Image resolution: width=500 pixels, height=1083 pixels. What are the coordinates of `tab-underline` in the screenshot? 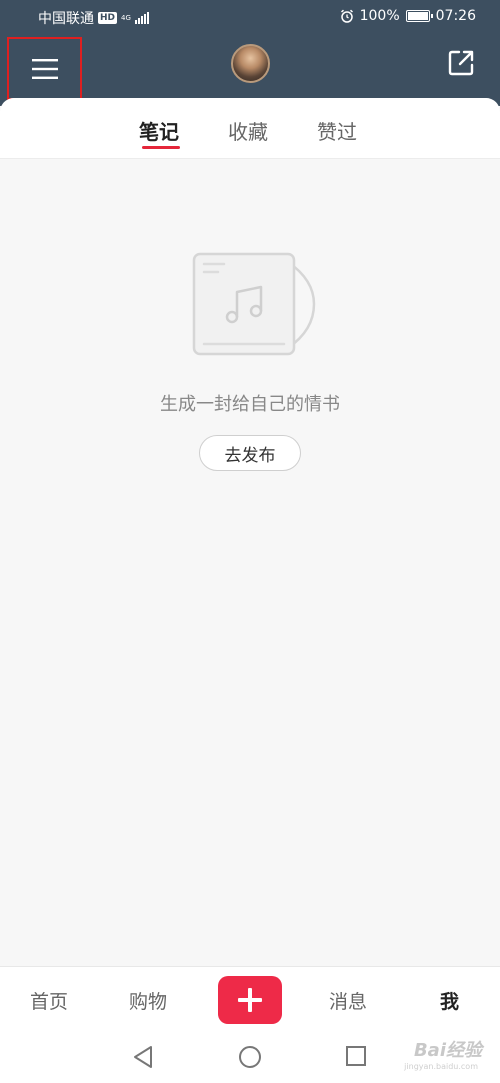 It's located at (161, 147).